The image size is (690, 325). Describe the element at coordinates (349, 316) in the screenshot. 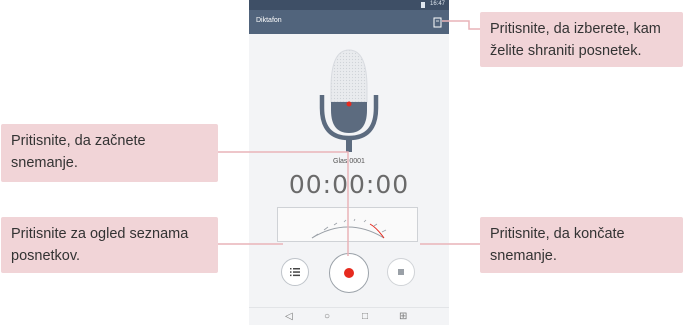

I see `navigation-bar: ◁ ○ □ ⊞` at that location.